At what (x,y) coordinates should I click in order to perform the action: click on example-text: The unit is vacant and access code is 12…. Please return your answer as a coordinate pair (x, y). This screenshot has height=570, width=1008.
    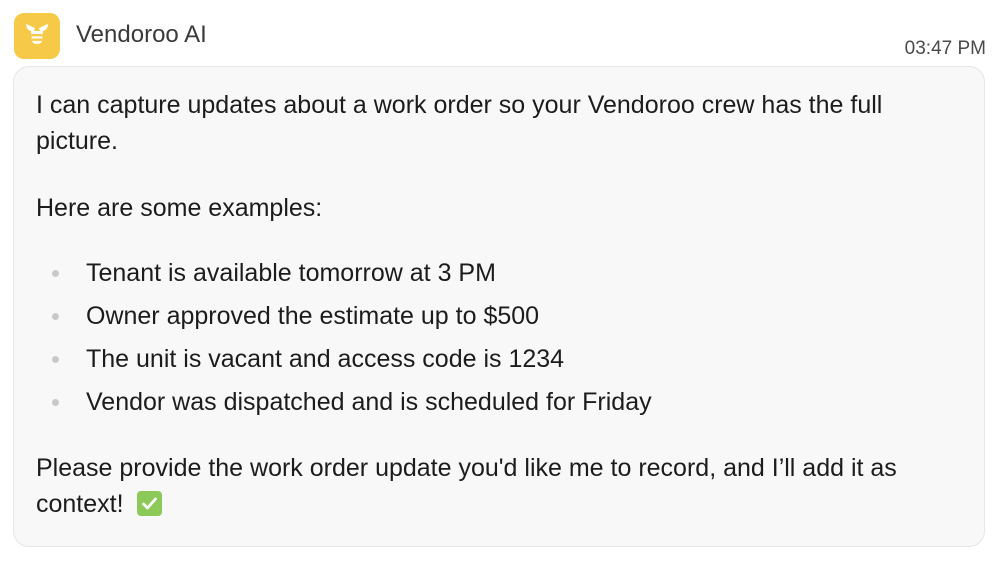
    Looking at the image, I should click on (325, 359).